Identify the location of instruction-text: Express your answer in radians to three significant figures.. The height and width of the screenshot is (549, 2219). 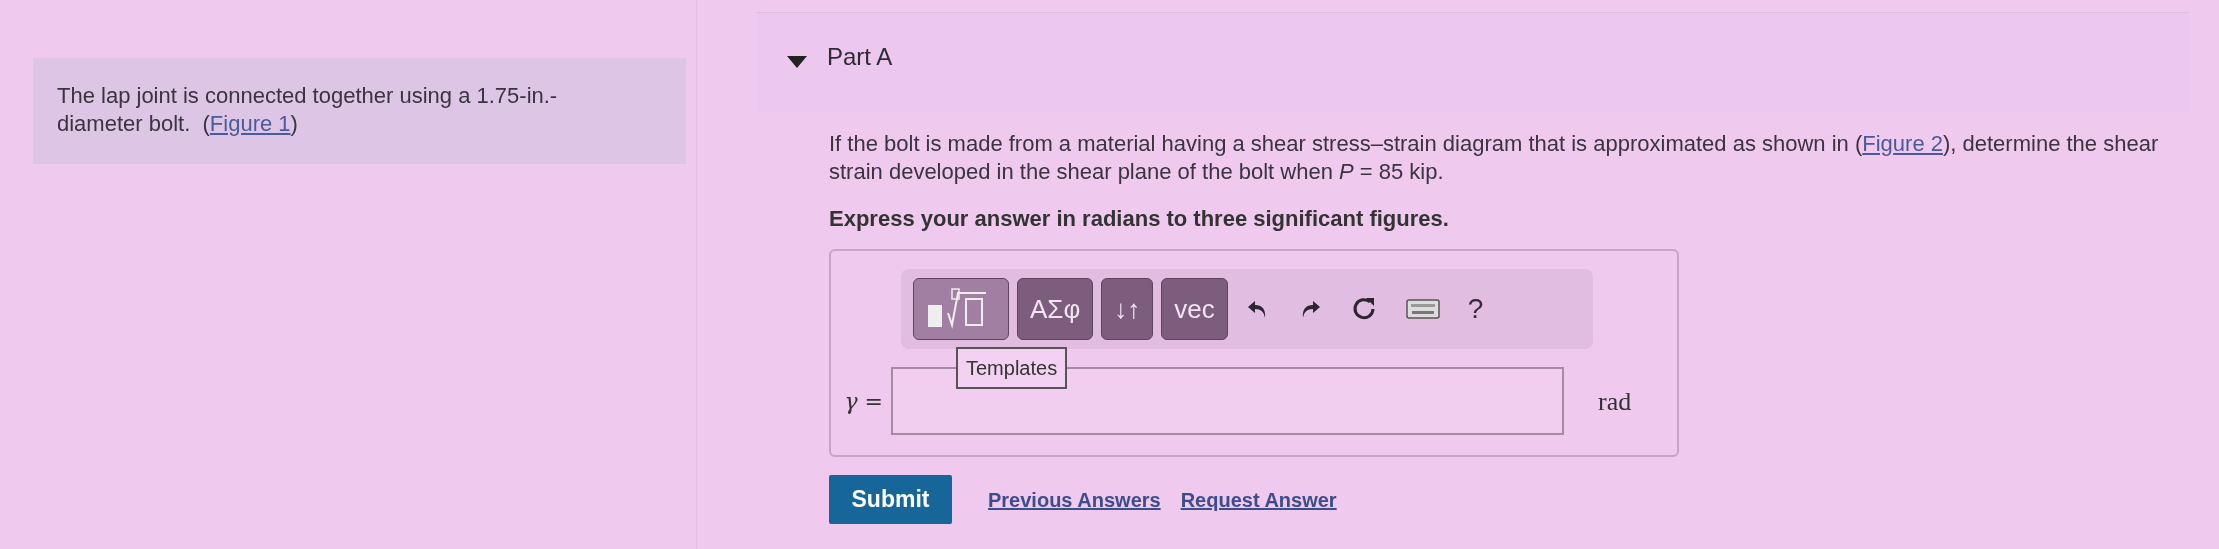
(1139, 219).